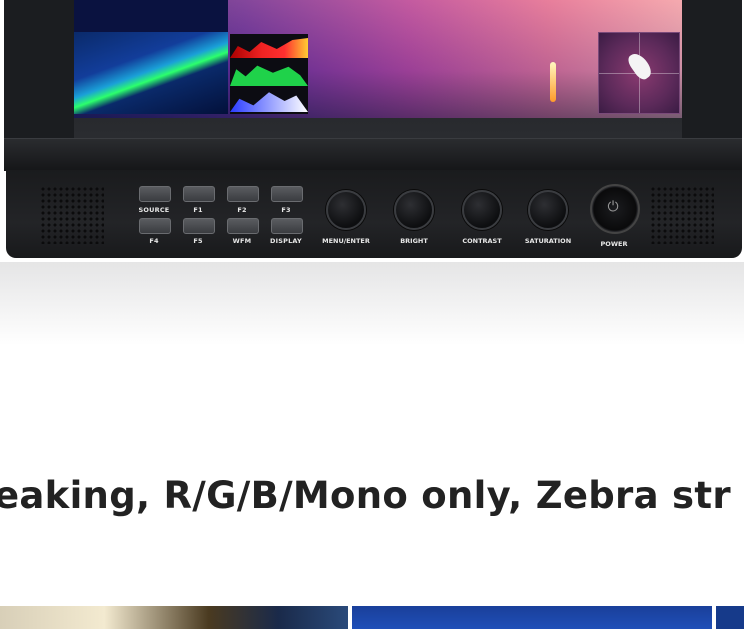  What do you see at coordinates (155, 194) in the screenshot?
I see `source-button` at bounding box center [155, 194].